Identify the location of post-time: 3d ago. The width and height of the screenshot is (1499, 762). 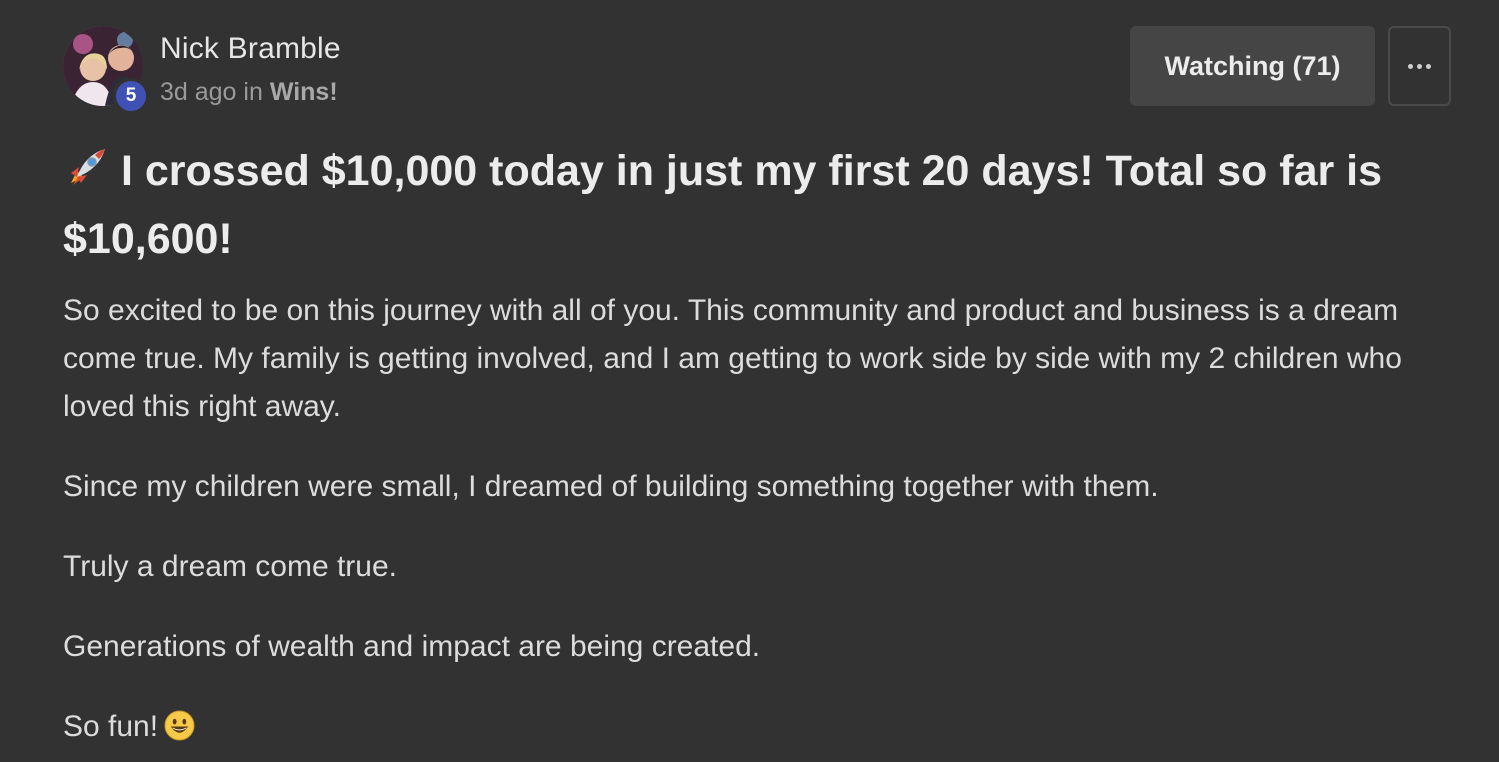
(198, 92).